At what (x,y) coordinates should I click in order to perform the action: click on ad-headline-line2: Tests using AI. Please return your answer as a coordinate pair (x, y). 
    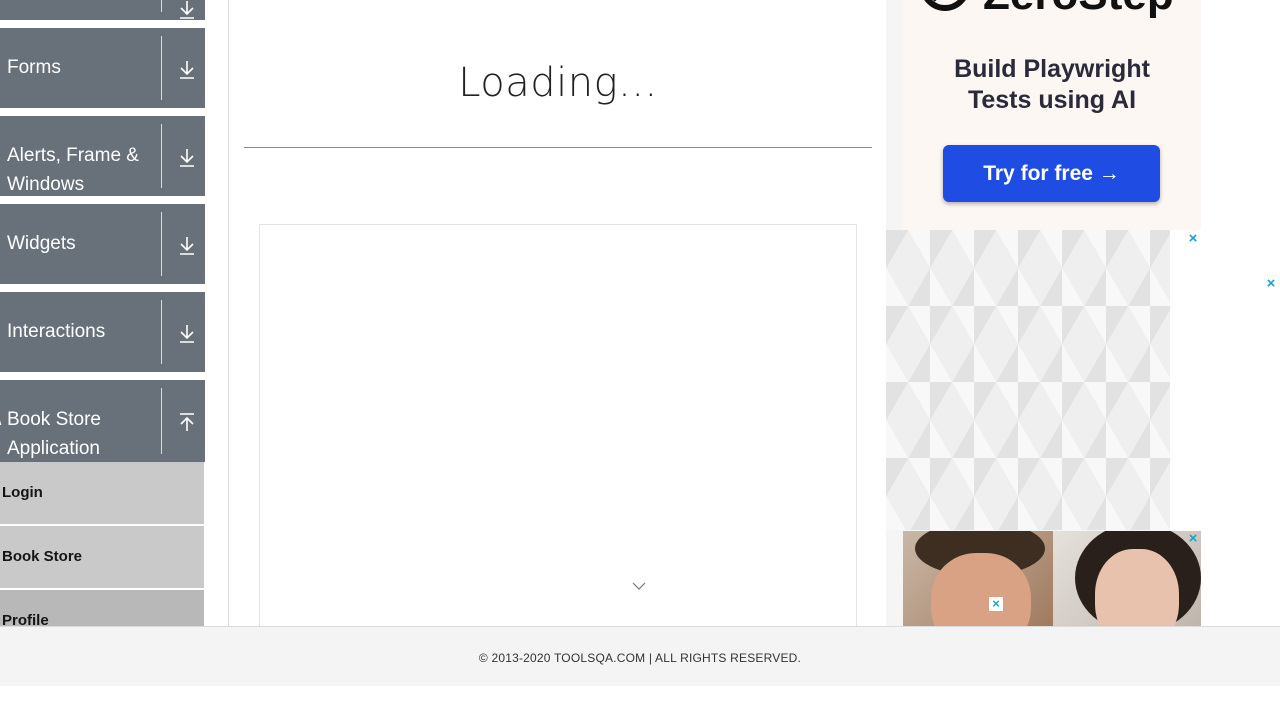
    Looking at the image, I should click on (1052, 100).